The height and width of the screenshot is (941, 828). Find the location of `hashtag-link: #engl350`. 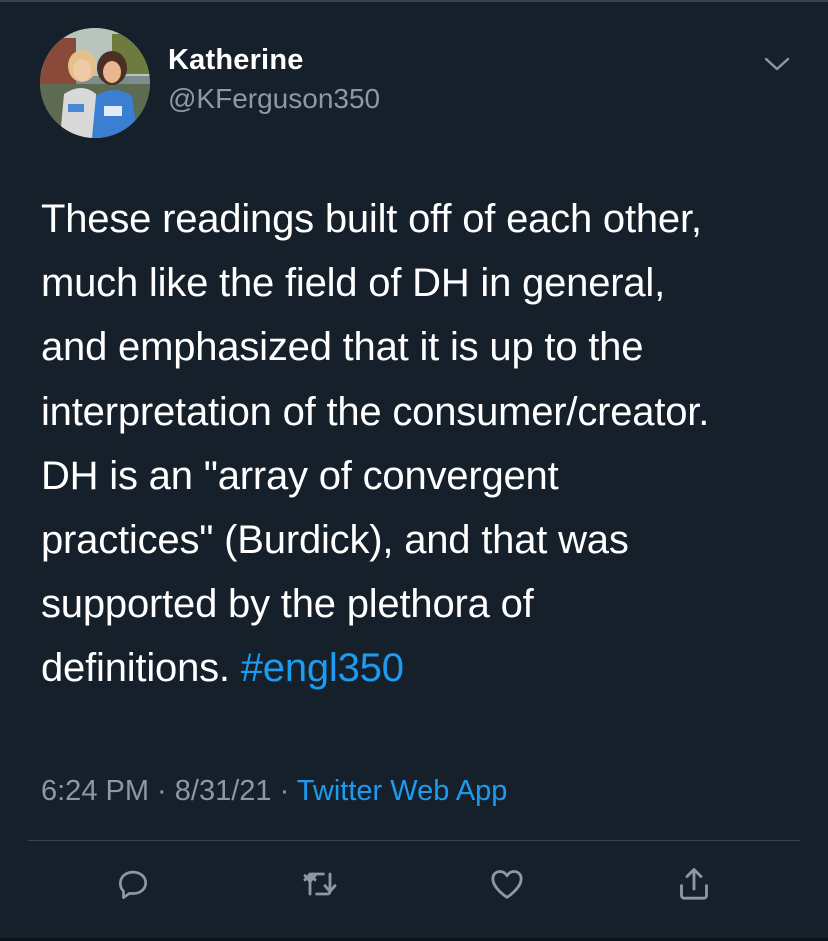

hashtag-link: #engl350 is located at coordinates (322, 668).